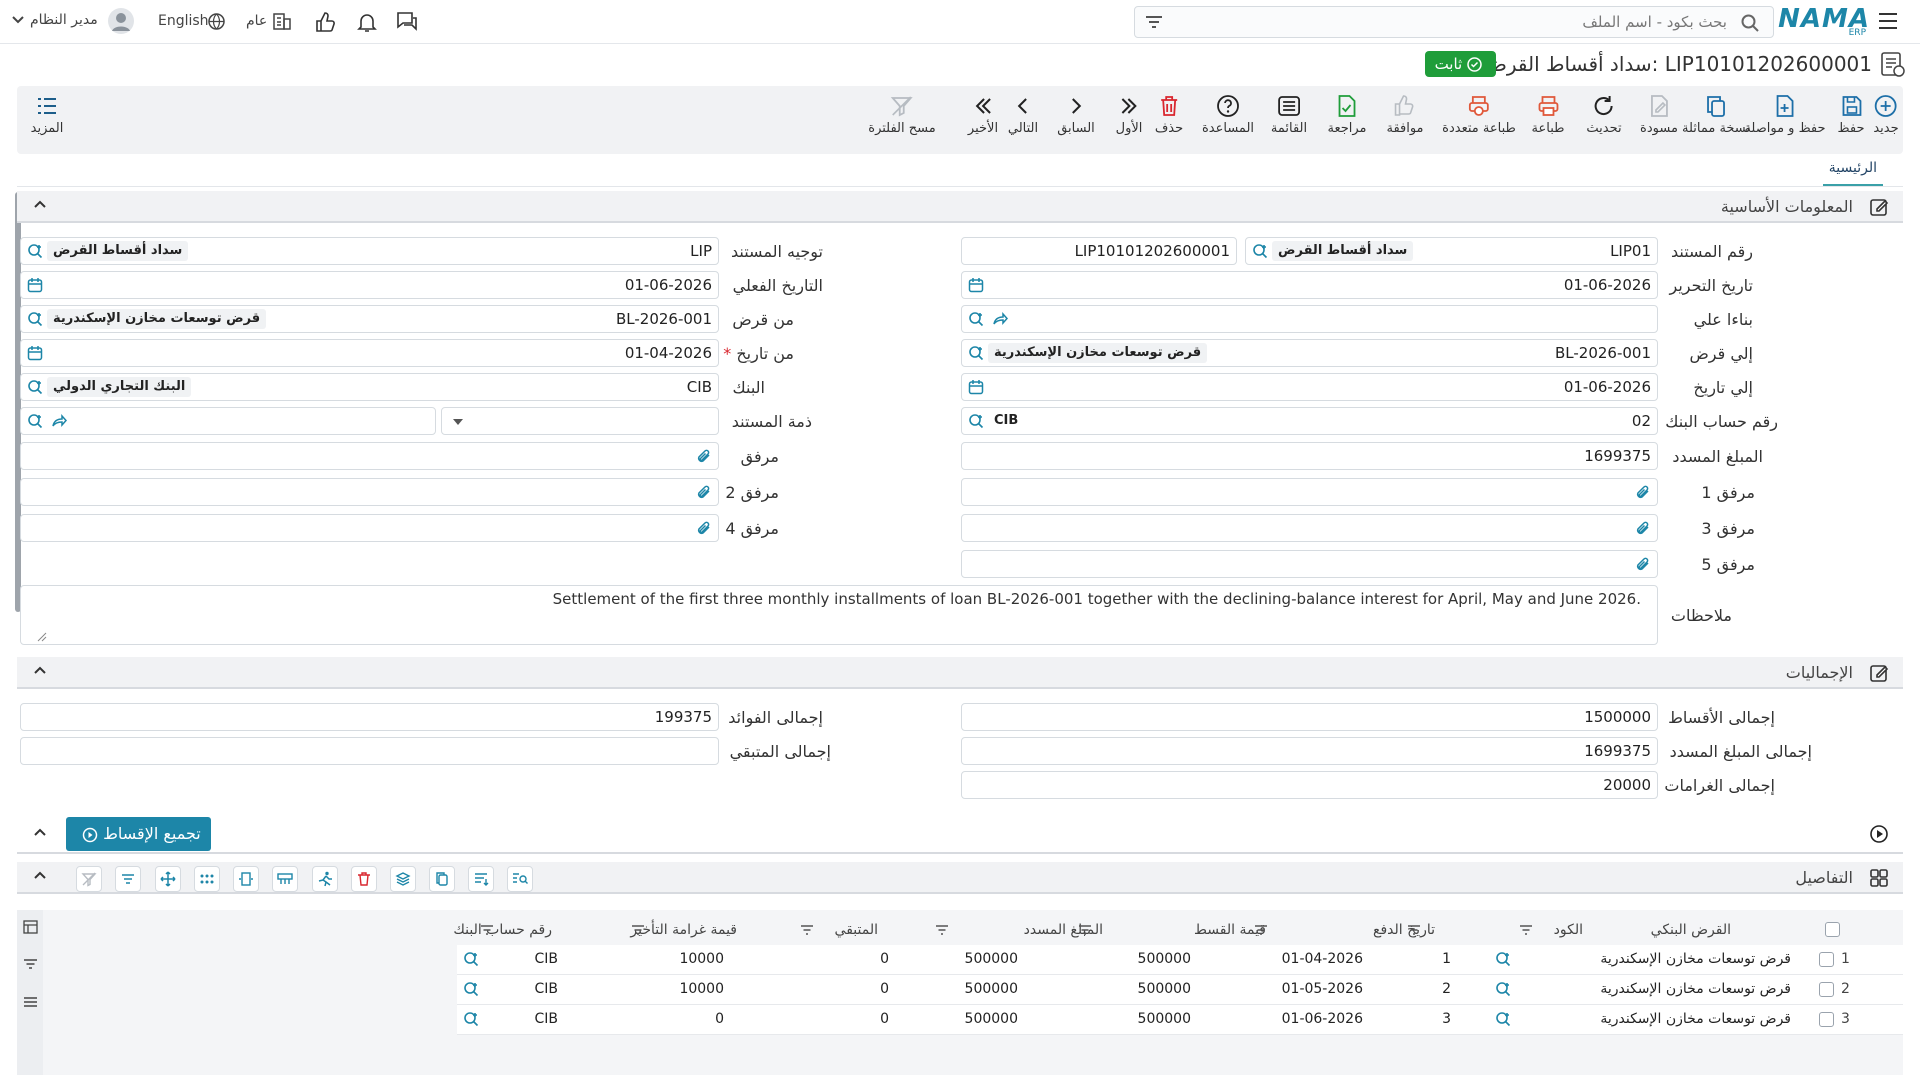 The height and width of the screenshot is (1080, 1920). Describe the element at coordinates (1785, 115) in the screenshot. I see `save-continue-button: حفظ و مواصلة` at that location.